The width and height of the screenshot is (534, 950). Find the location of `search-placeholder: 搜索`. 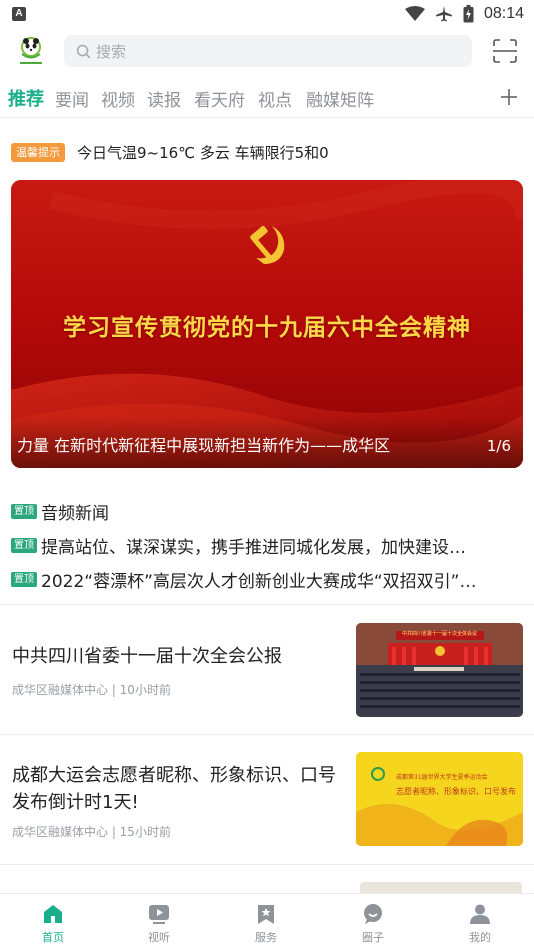

search-placeholder: 搜索 is located at coordinates (111, 51).